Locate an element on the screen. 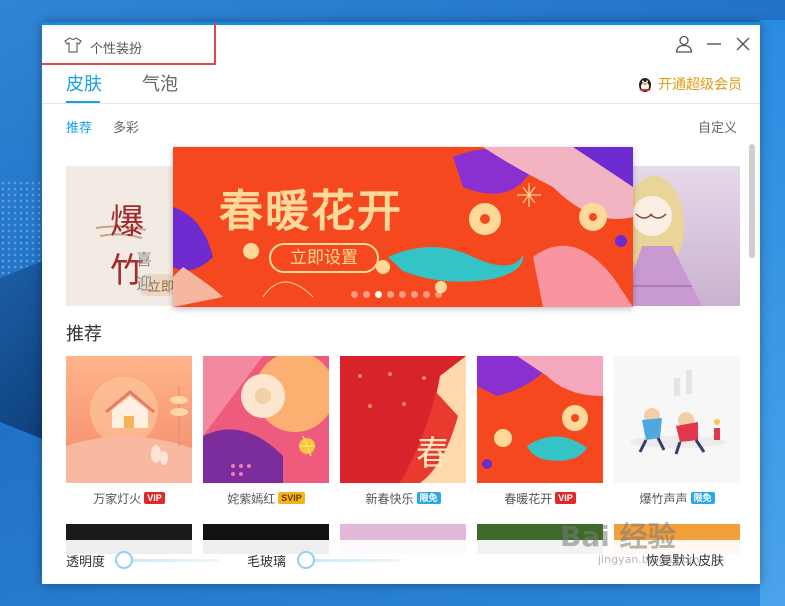  section-title: 推荐 is located at coordinates (84, 334).